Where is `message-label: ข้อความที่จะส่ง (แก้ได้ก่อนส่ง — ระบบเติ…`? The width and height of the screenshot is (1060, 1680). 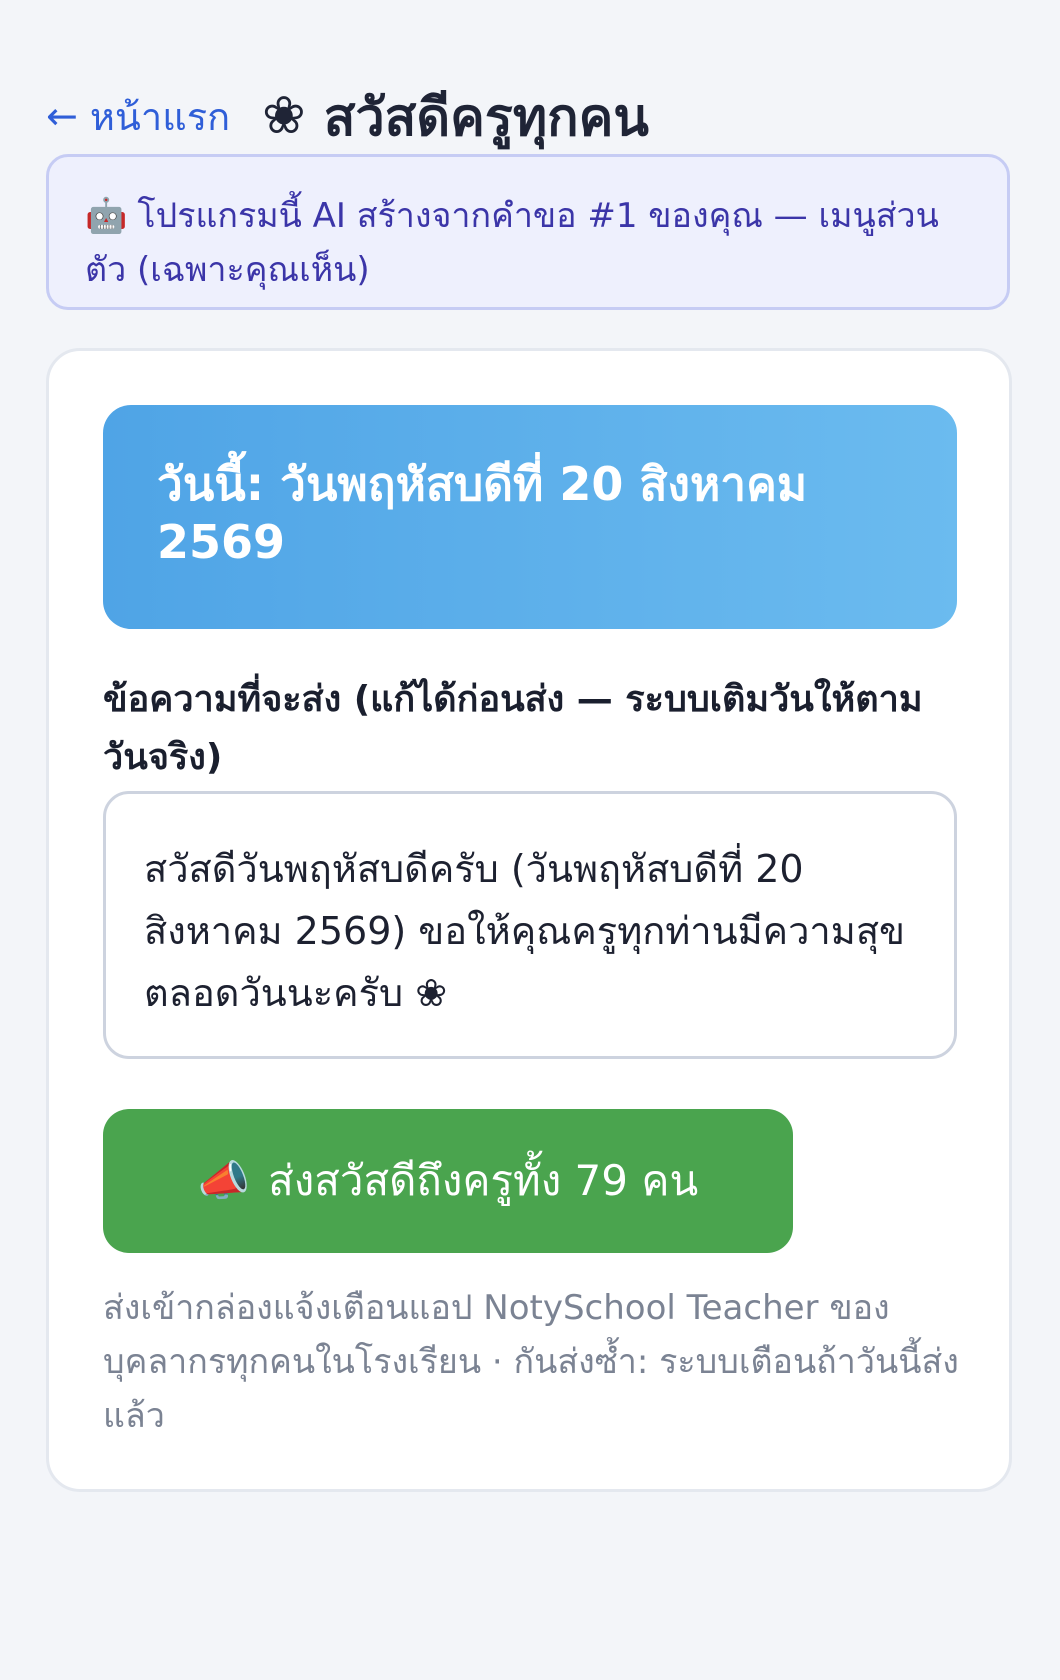
message-label: ข้อความที่จะส่ง (แก้ได้ก่อนส่ง — ระบบเติ… is located at coordinates (513, 728).